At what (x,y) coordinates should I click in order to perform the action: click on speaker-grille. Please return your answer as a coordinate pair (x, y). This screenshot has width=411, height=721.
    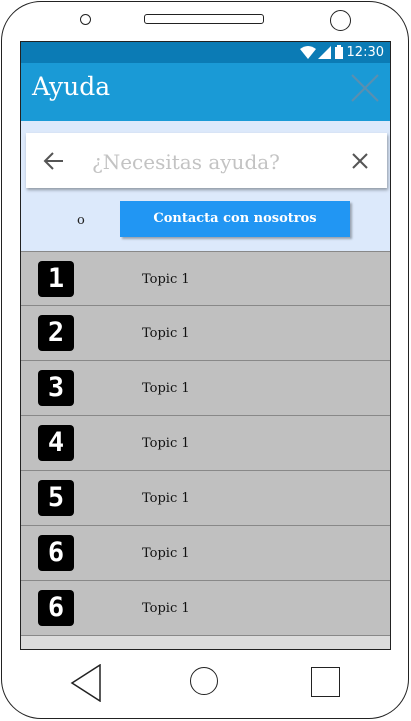
    Looking at the image, I should click on (204, 19).